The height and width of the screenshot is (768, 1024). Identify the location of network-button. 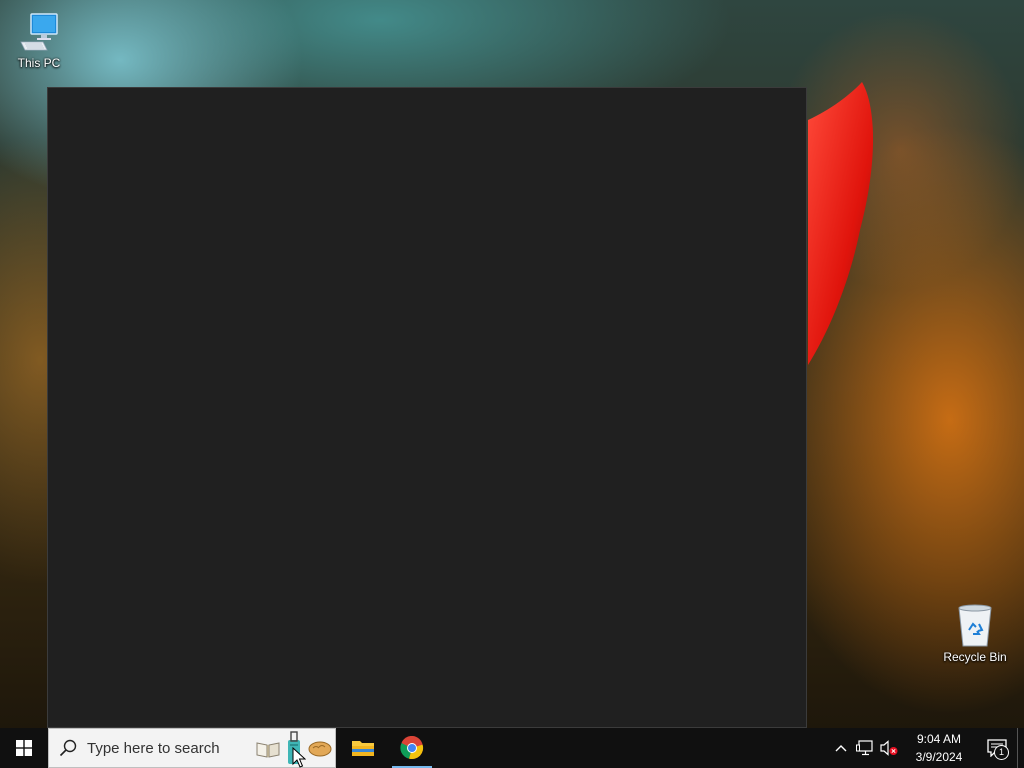
(865, 748).